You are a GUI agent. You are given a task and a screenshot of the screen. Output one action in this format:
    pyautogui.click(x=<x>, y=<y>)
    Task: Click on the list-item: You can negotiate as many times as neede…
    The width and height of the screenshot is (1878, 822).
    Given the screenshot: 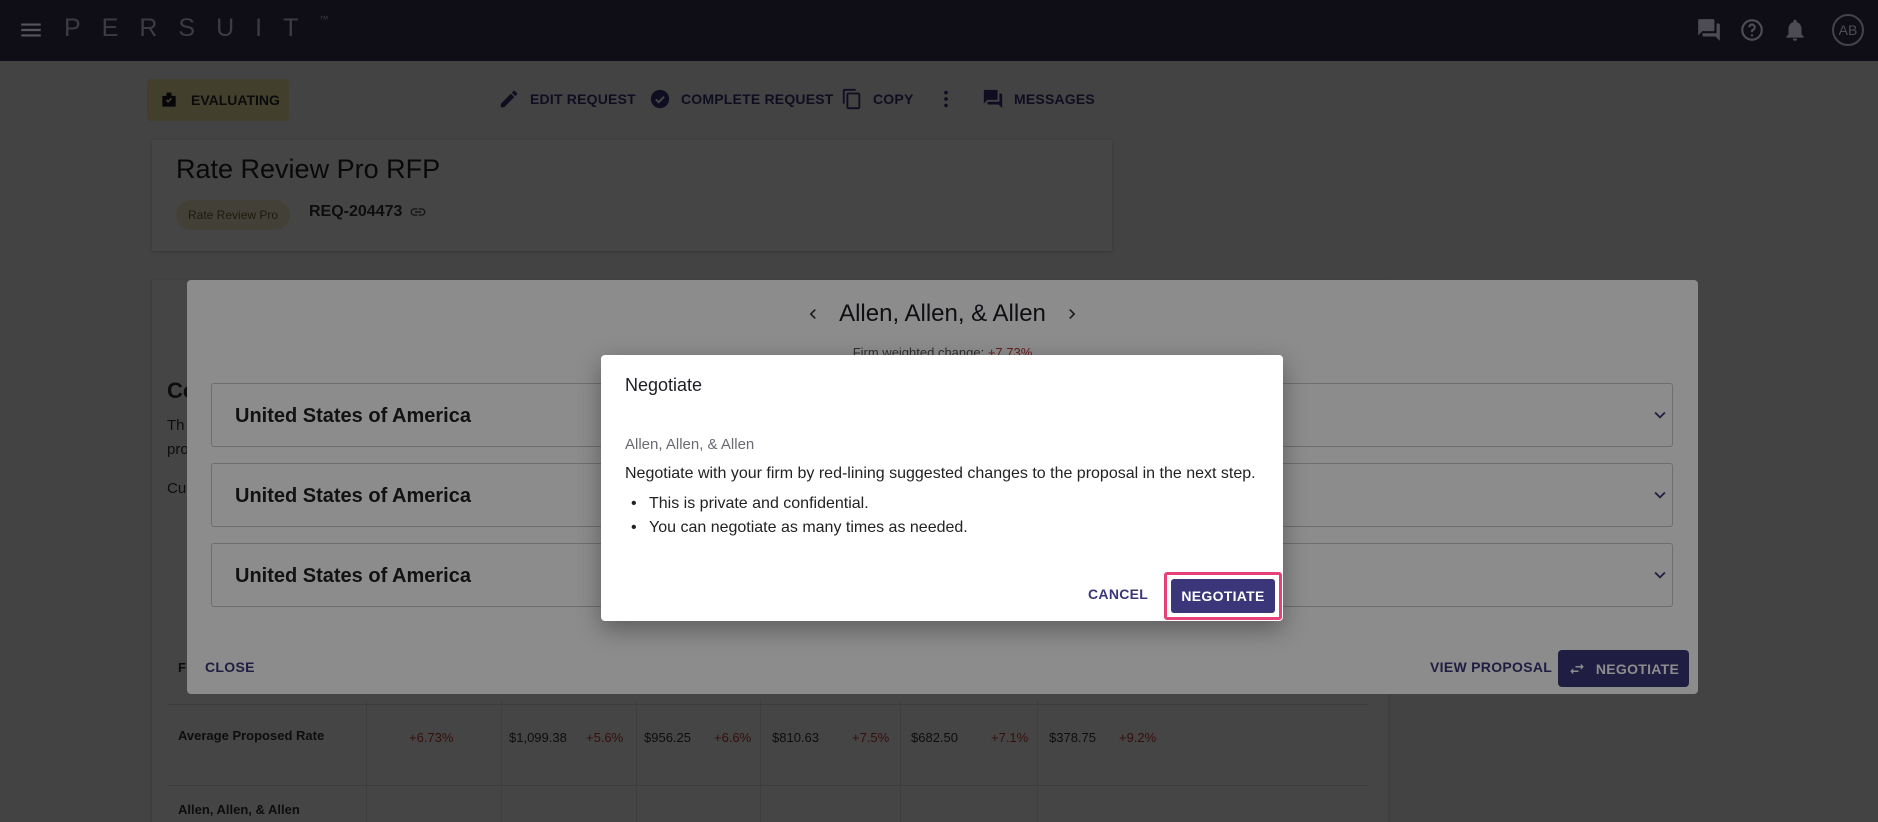 What is the action you would take?
    pyautogui.click(x=796, y=531)
    